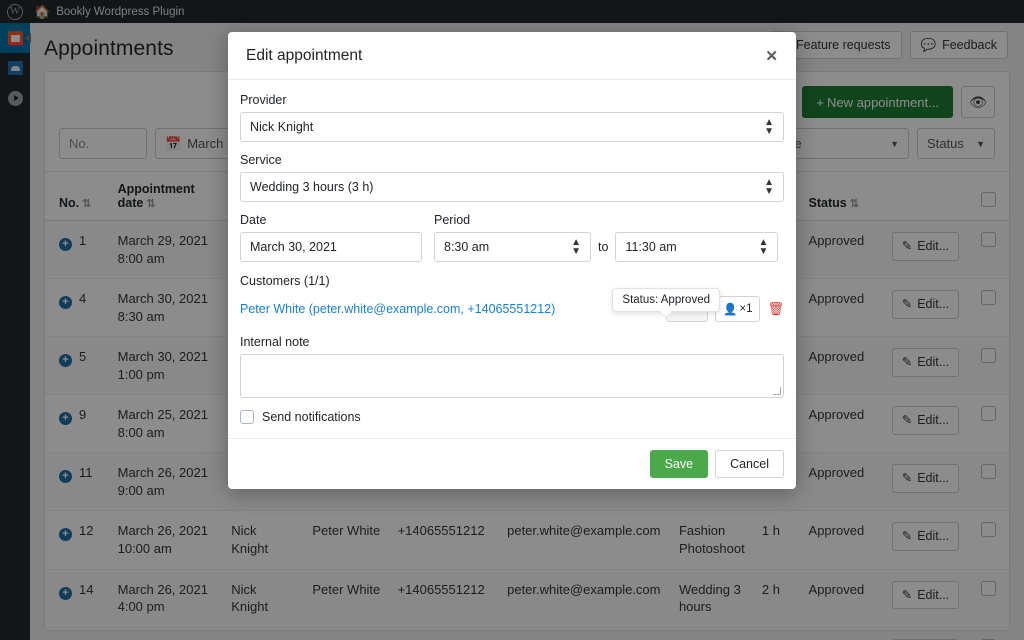 The height and width of the screenshot is (640, 1024). Describe the element at coordinates (512, 56) in the screenshot. I see `modal-header: Edit appointment ✕` at that location.